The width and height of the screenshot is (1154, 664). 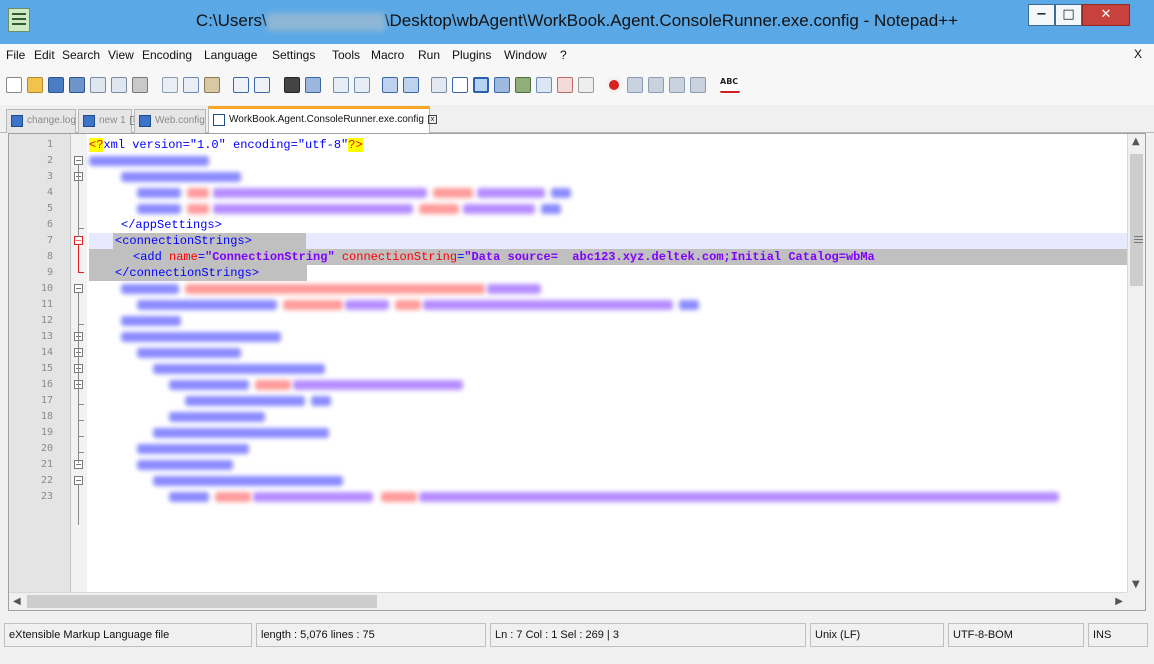 What do you see at coordinates (46, 416) in the screenshot?
I see `line-number: 18` at bounding box center [46, 416].